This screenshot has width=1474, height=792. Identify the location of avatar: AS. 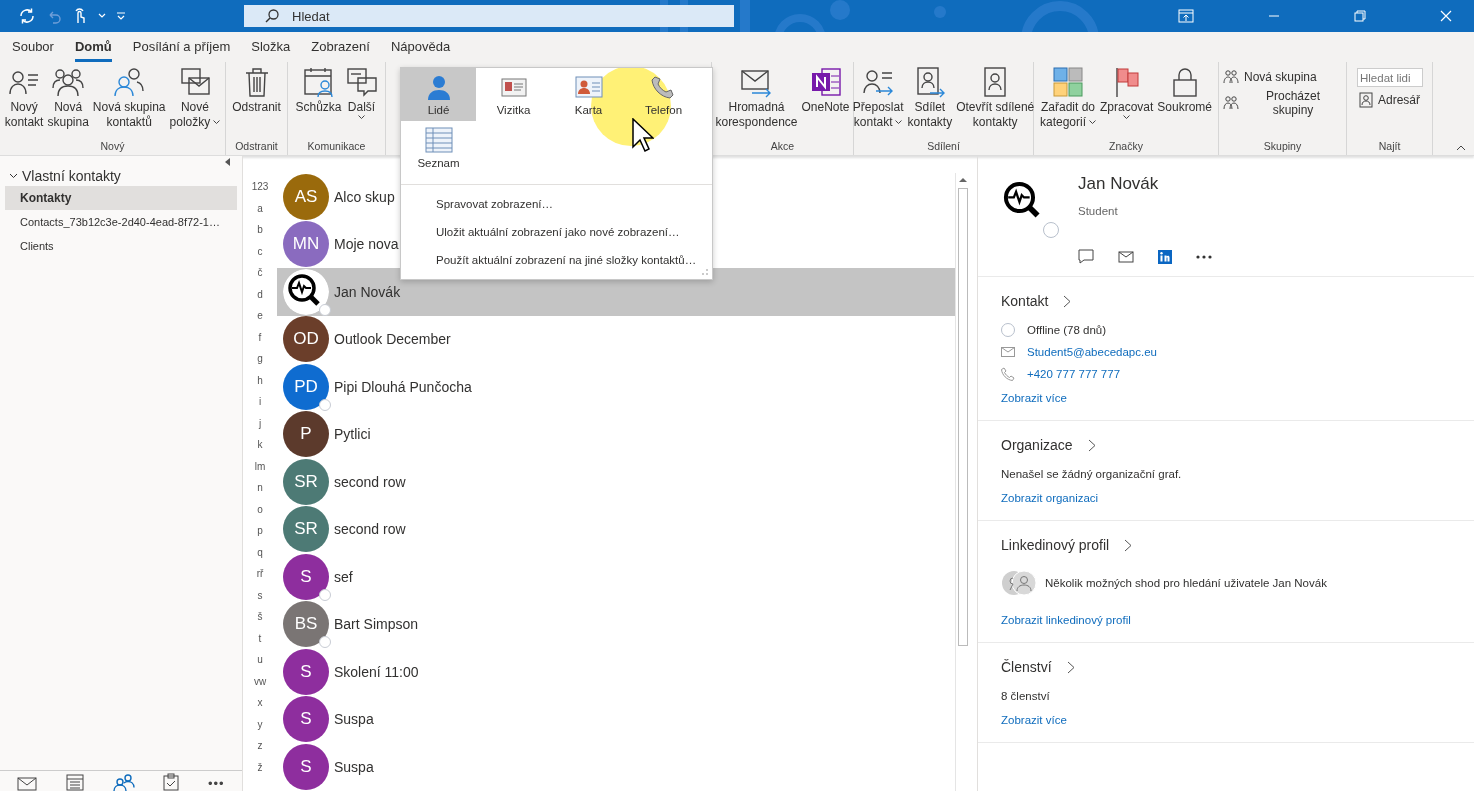
(306, 196).